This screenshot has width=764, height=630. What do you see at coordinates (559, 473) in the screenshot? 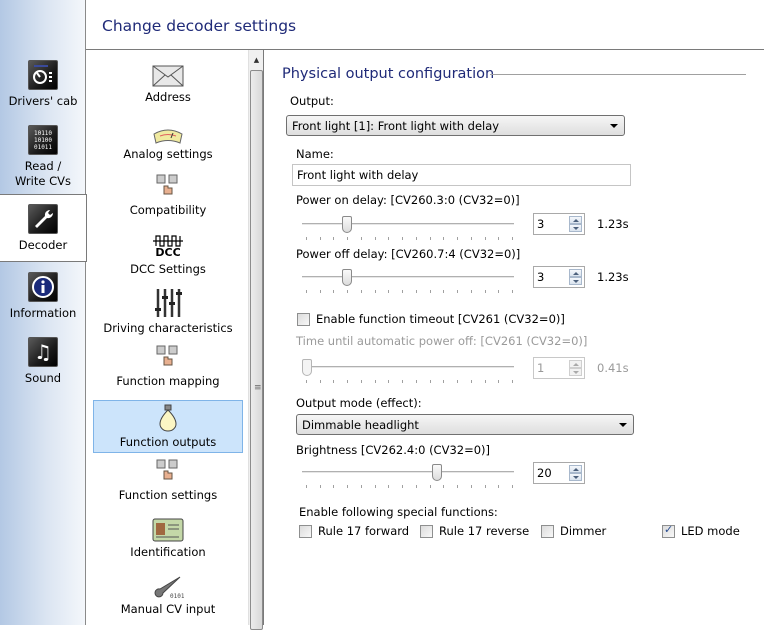
I see `brightness-spinner: 20` at bounding box center [559, 473].